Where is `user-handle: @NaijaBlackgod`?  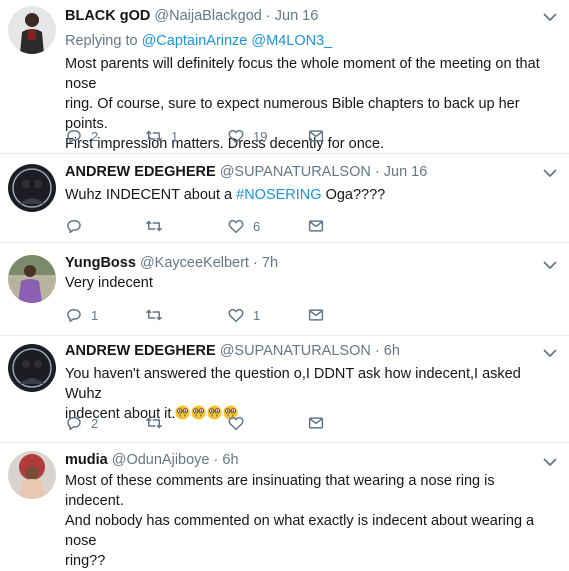
user-handle: @NaijaBlackgod is located at coordinates (207, 16).